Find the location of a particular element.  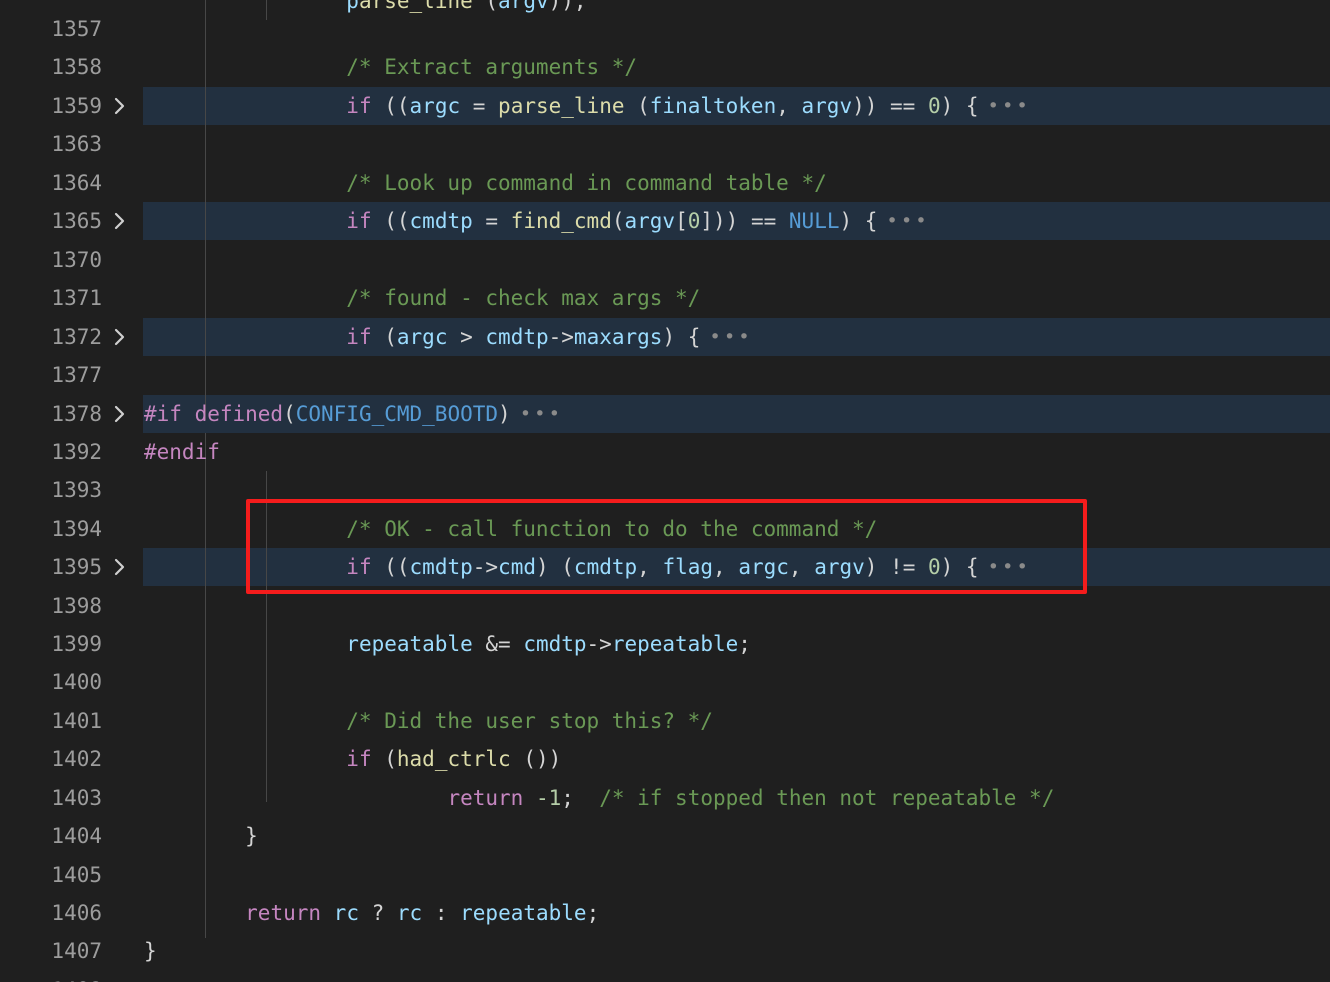

code-token: ? is located at coordinates (377, 913).